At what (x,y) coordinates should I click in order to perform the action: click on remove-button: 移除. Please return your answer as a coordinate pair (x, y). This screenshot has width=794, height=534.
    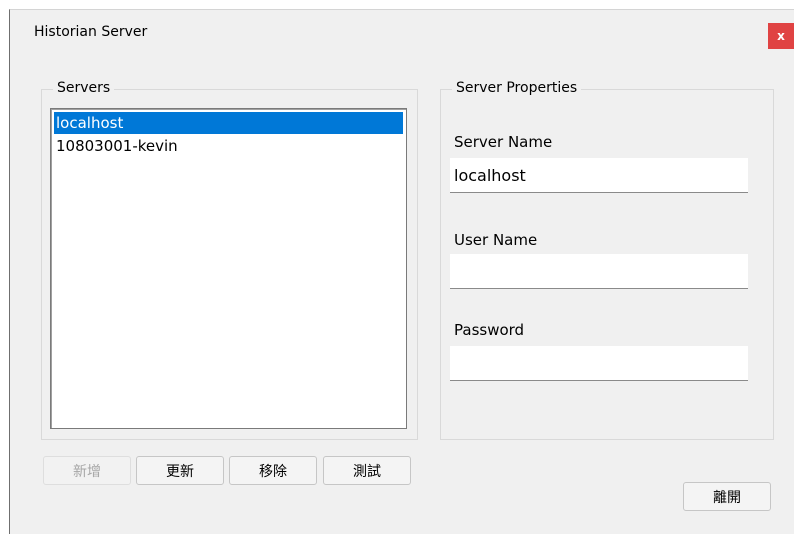
    Looking at the image, I should click on (273, 470).